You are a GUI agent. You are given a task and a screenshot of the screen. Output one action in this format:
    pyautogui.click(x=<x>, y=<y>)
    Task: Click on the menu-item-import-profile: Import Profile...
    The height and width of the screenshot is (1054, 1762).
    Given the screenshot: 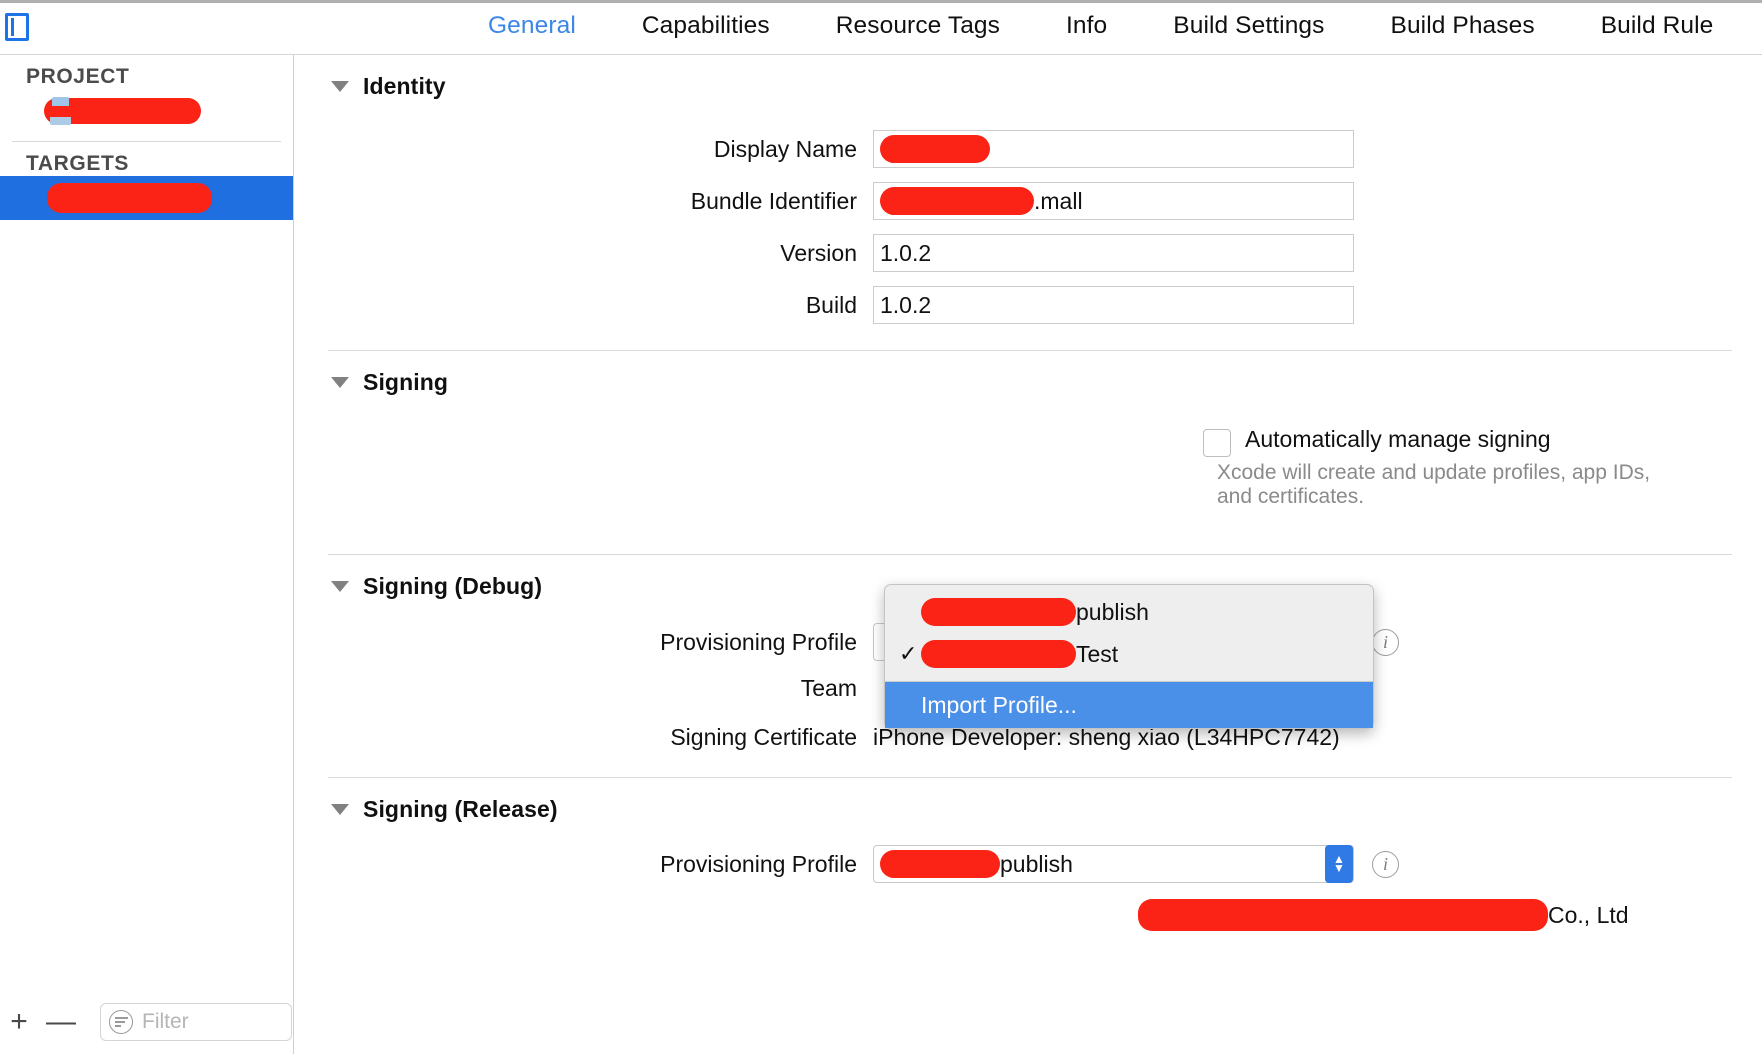 What is the action you would take?
    pyautogui.click(x=1129, y=705)
    